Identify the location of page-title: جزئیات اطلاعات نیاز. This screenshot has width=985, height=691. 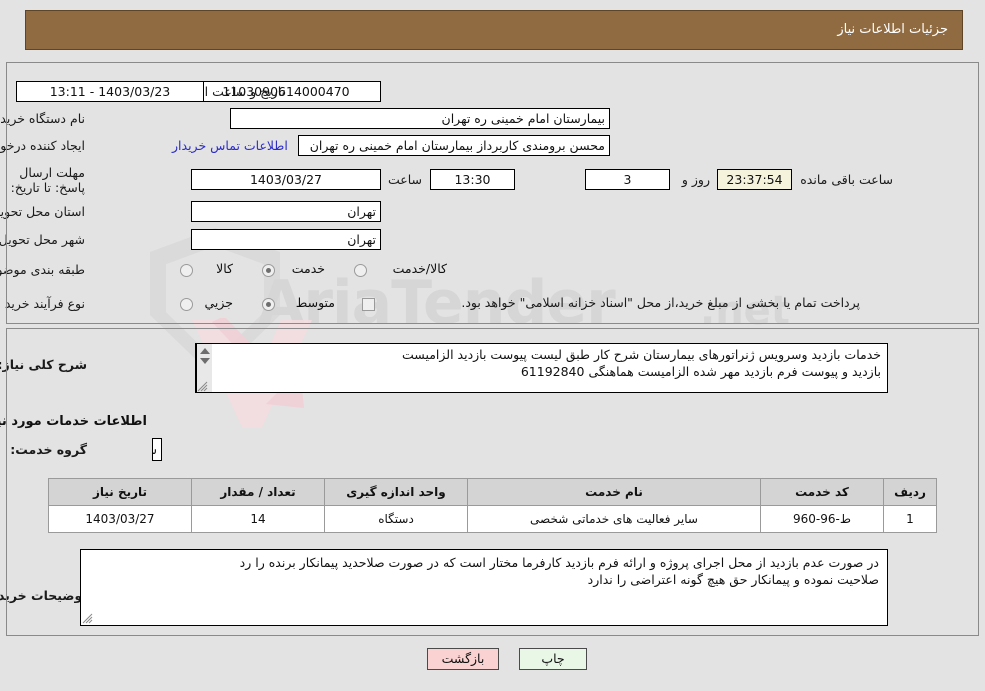
(892, 29).